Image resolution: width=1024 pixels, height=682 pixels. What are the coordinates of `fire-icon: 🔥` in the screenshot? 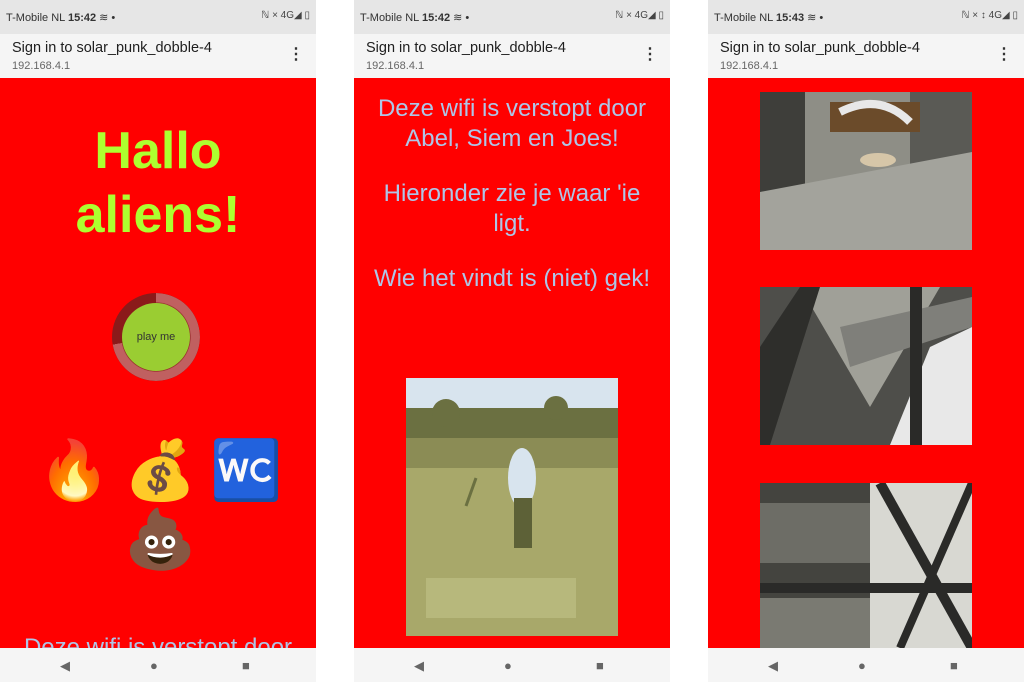 It's located at (74, 470).